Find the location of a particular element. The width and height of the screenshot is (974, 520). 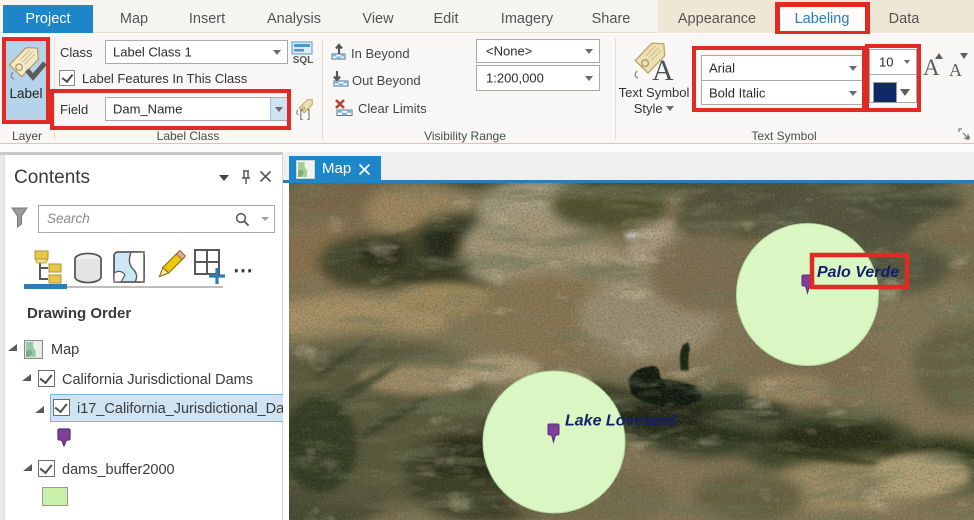

svg-text: Palo Verde is located at coordinates (858, 272).